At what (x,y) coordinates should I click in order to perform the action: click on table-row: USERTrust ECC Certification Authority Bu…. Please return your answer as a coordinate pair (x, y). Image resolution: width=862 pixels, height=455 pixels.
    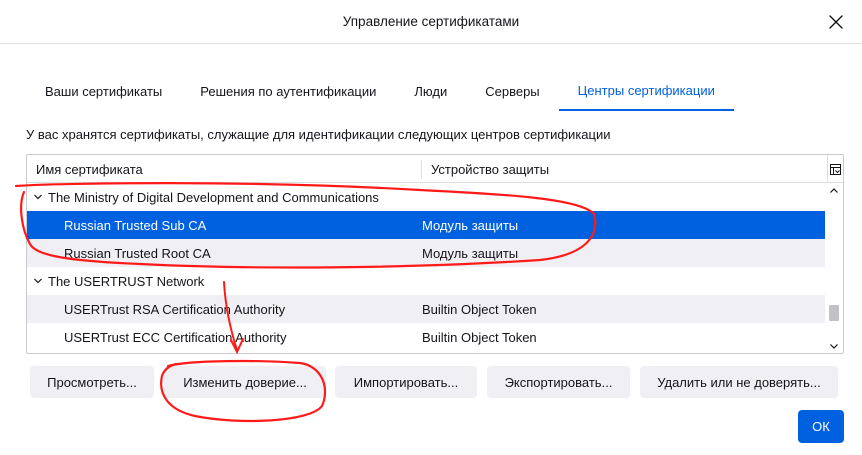
    Looking at the image, I should click on (426, 337).